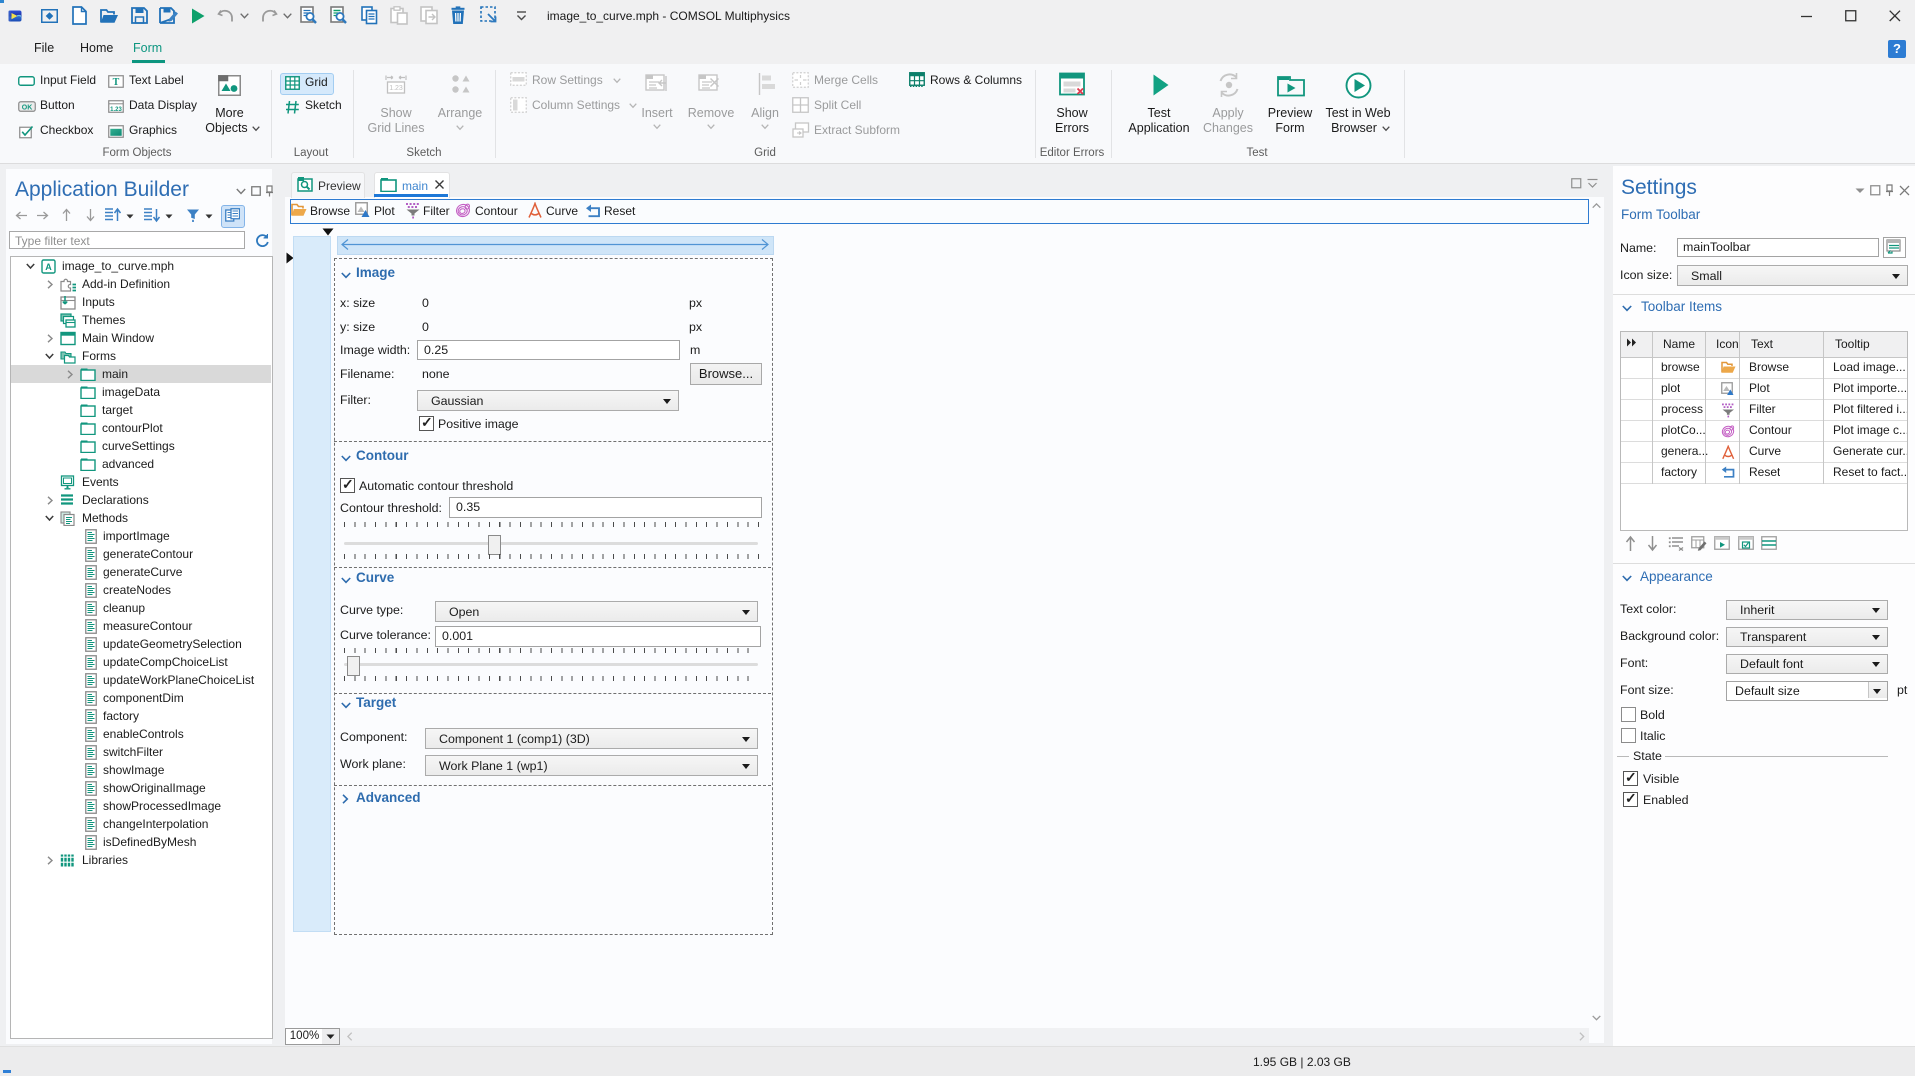 The height and width of the screenshot is (1076, 1915). I want to click on svg-text: OK, so click(27, 107).